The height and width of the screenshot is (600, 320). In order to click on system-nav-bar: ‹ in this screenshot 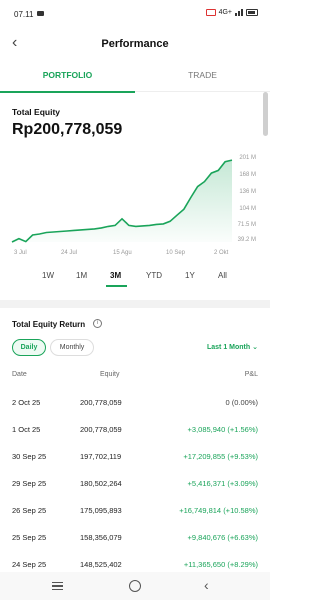, I will do `click(135, 586)`.